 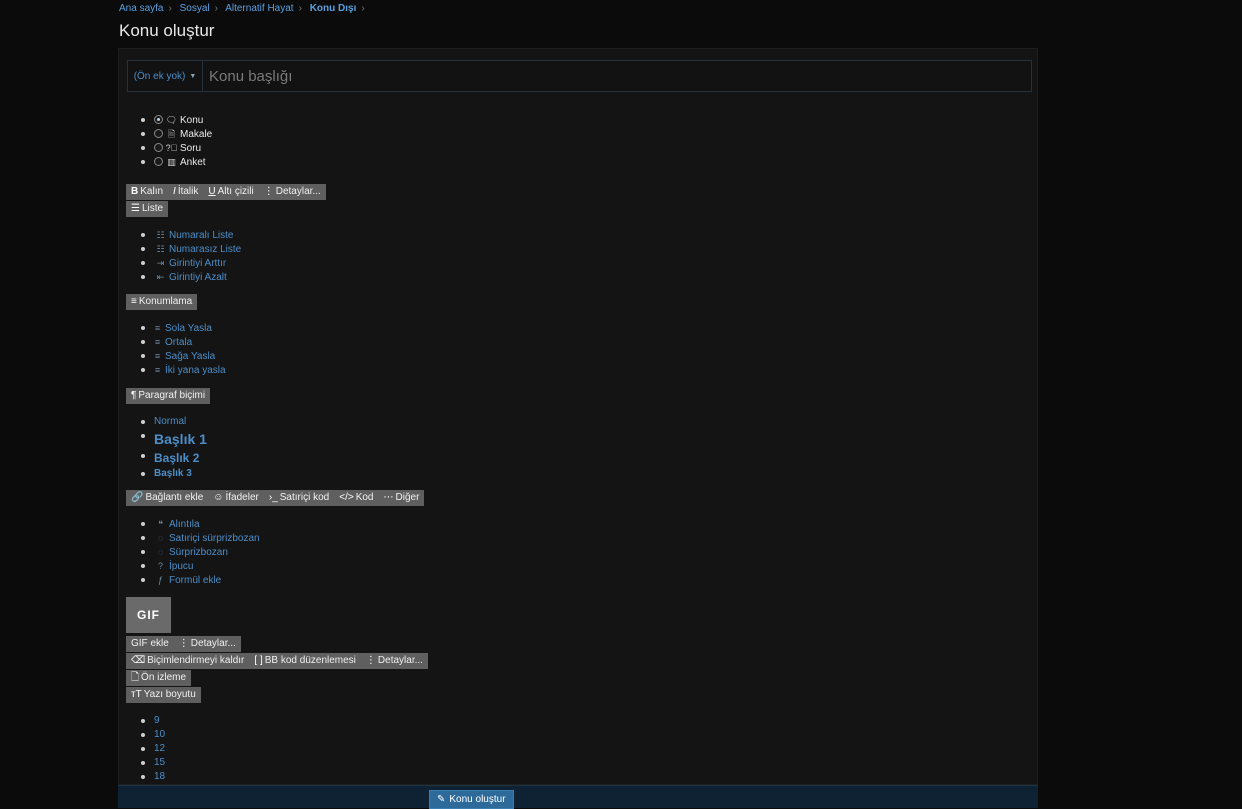 I want to click on align-left-icon: ≡, so click(x=157, y=328).